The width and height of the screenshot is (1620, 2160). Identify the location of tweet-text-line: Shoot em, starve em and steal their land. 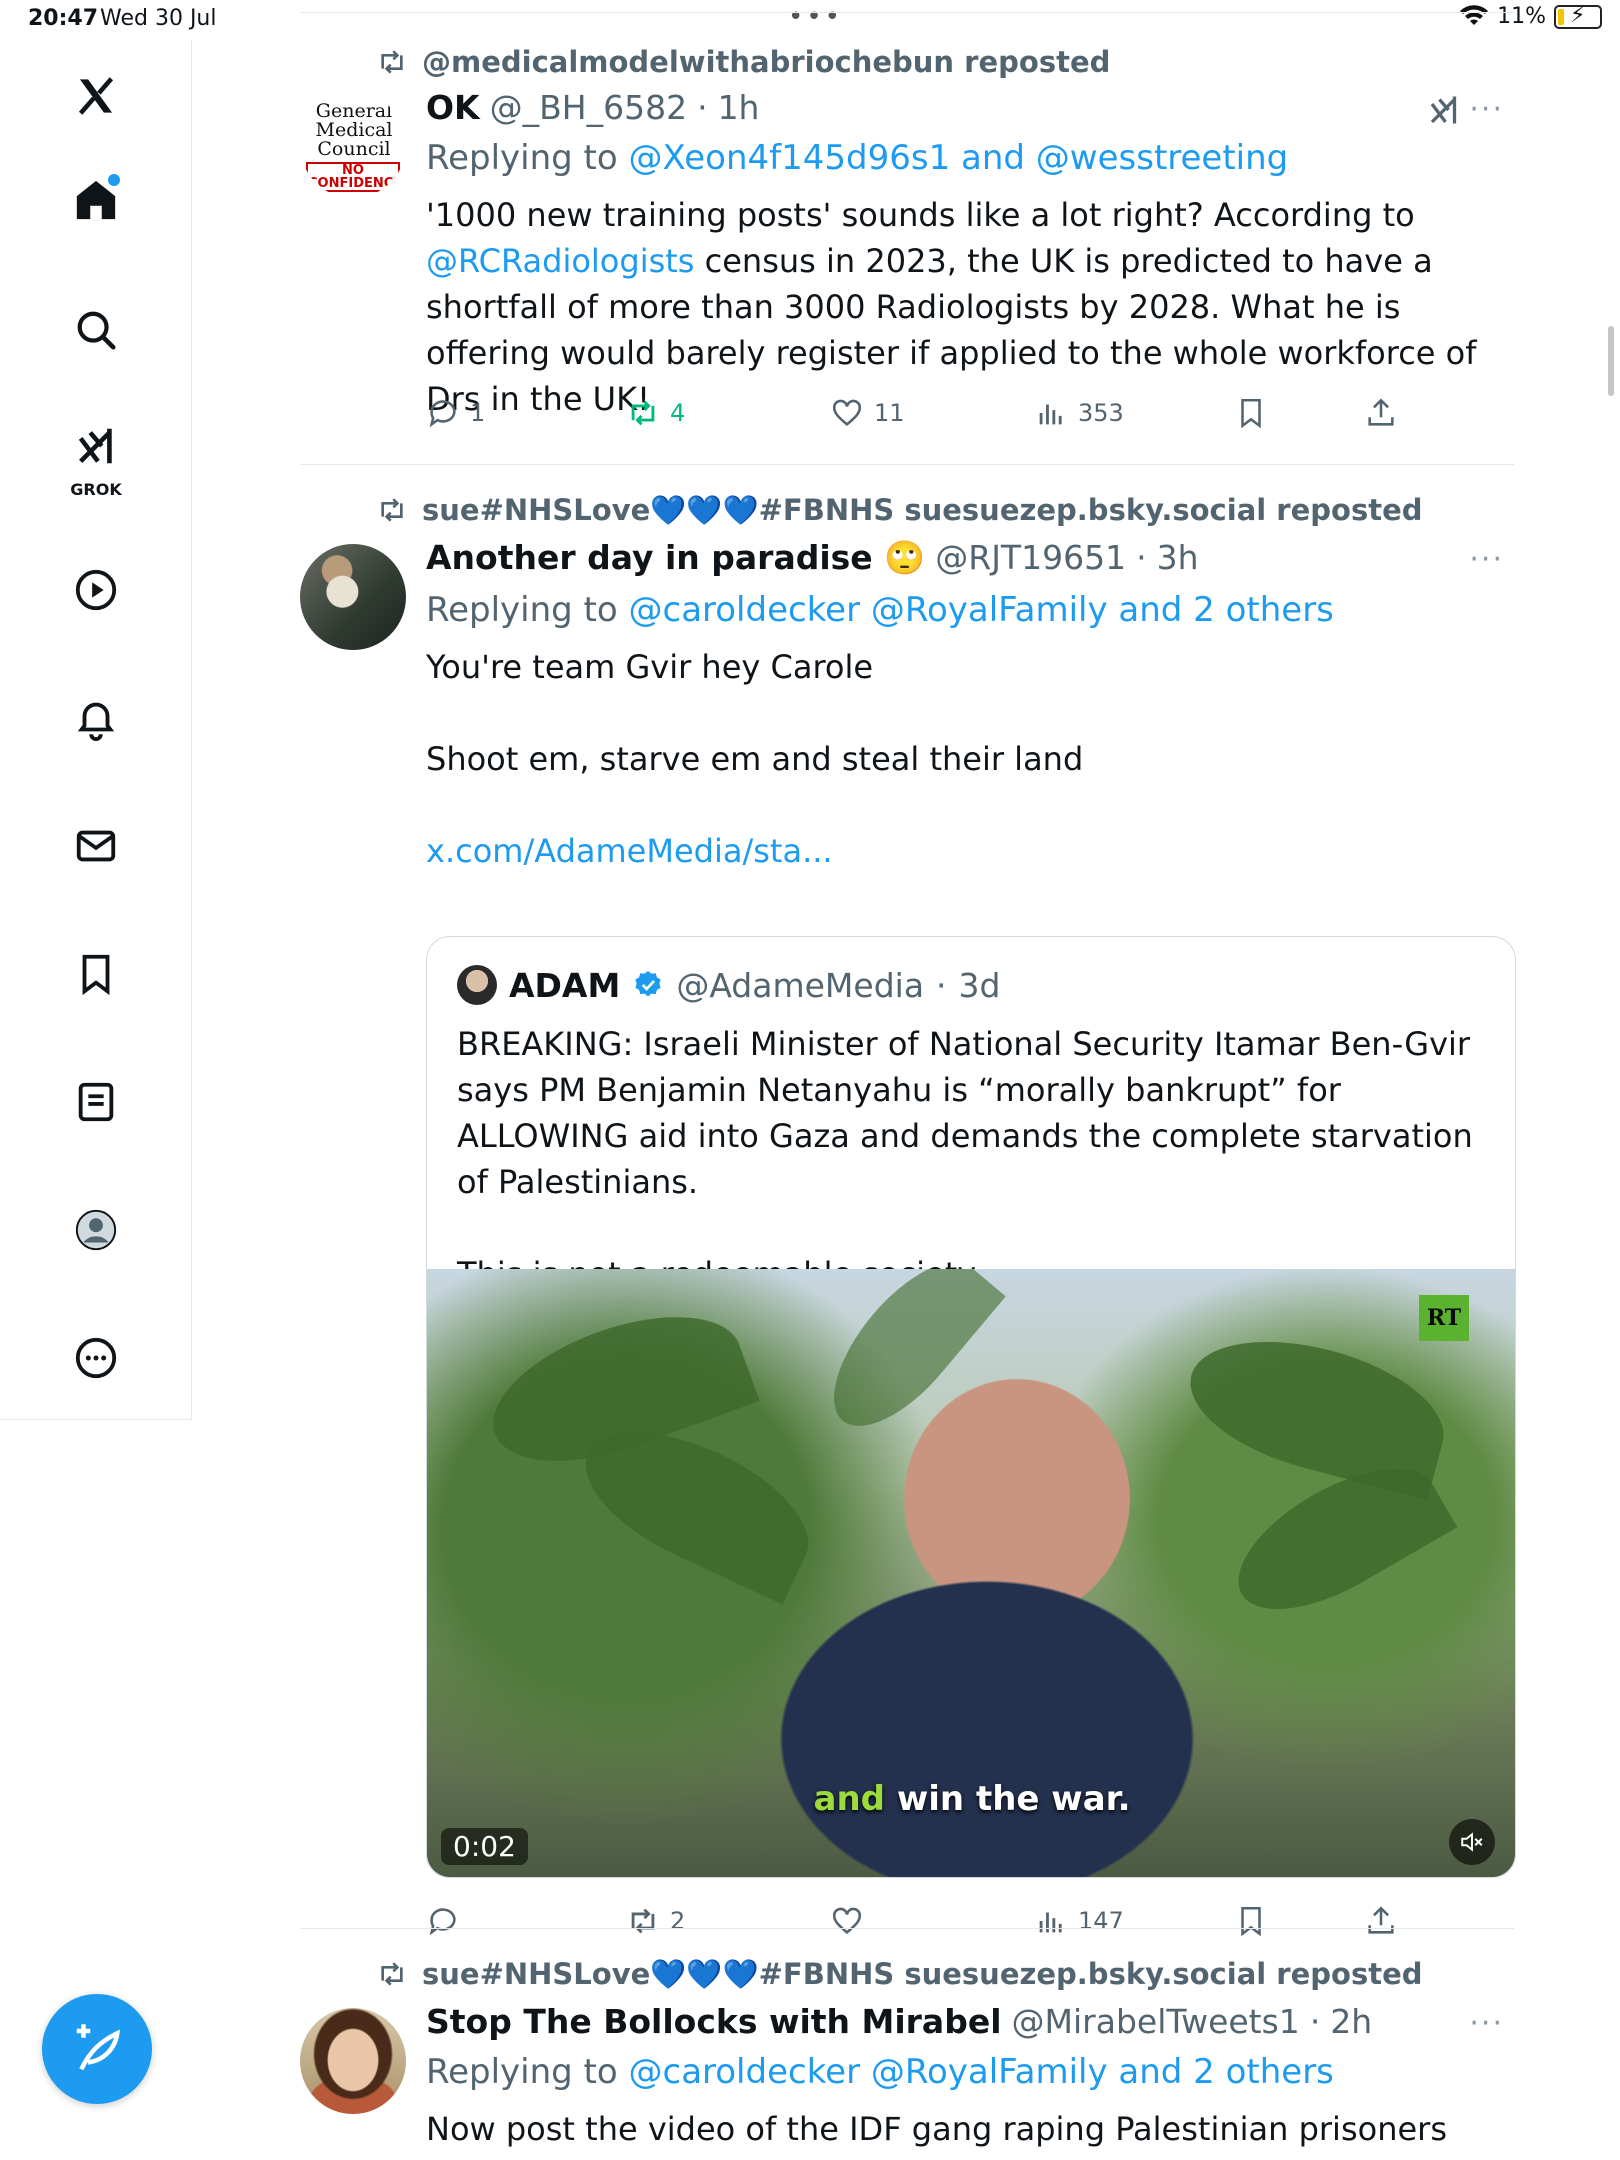
(755, 759).